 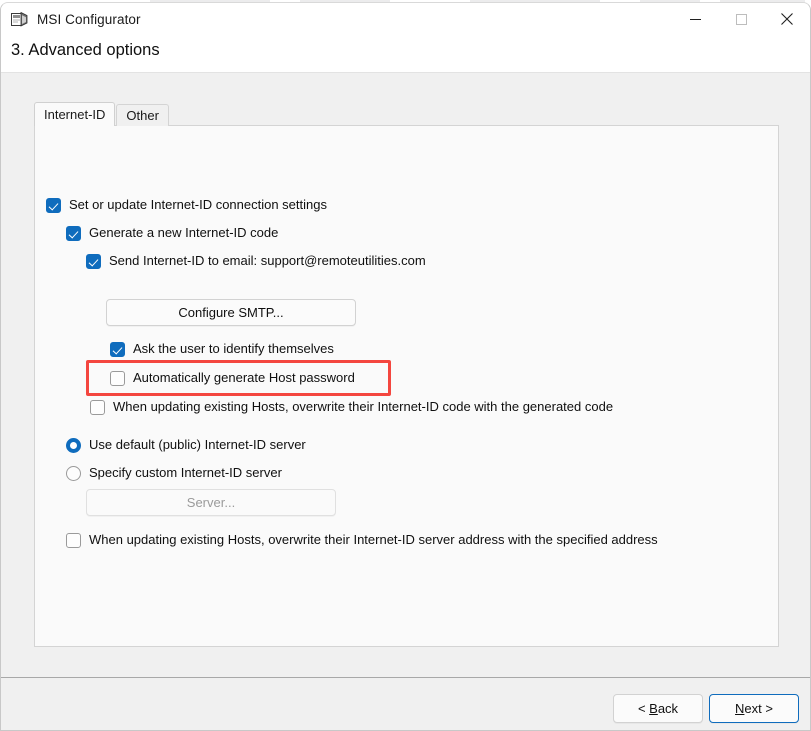 I want to click on close-button, so click(x=787, y=19).